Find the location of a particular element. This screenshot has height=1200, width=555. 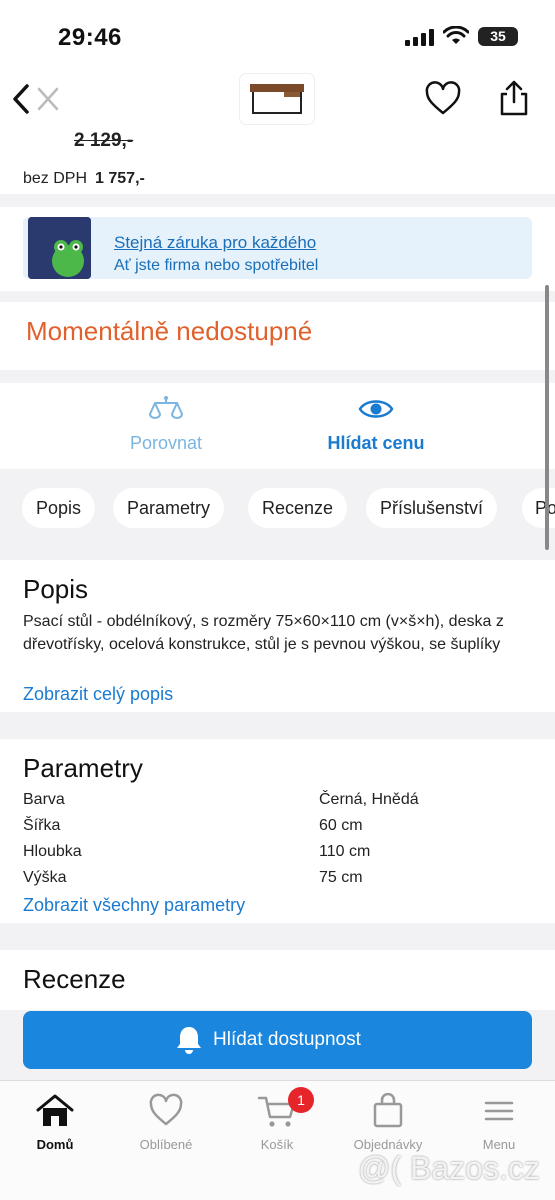

original-price: 2 129,- is located at coordinates (104, 140).